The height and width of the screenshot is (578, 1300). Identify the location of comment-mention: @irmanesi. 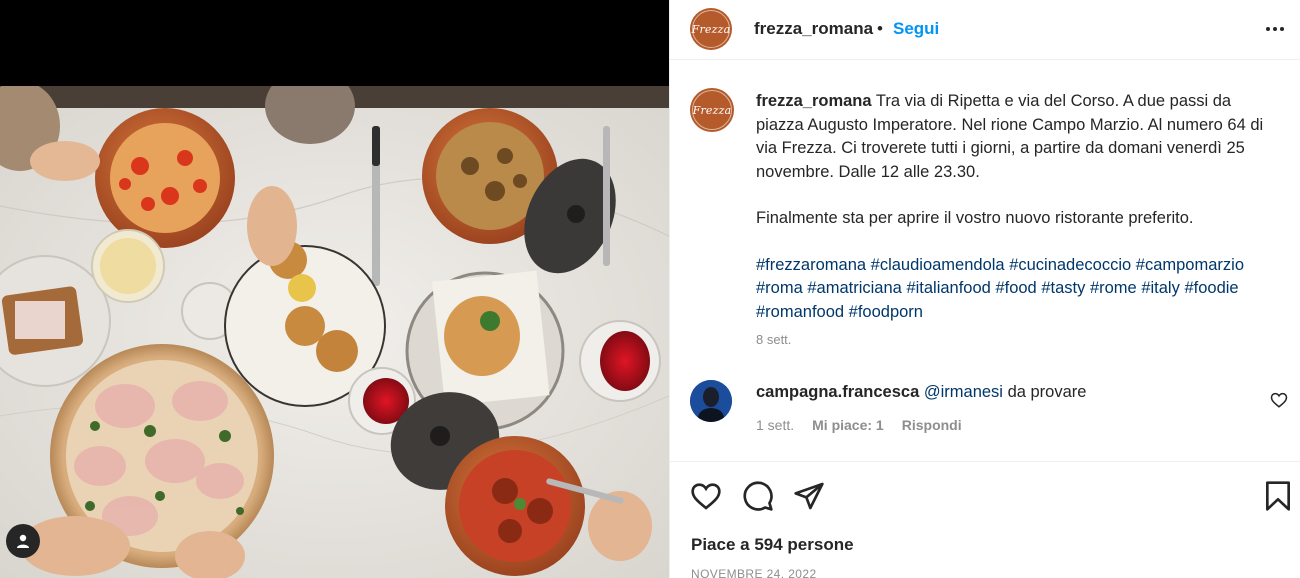
(963, 392).